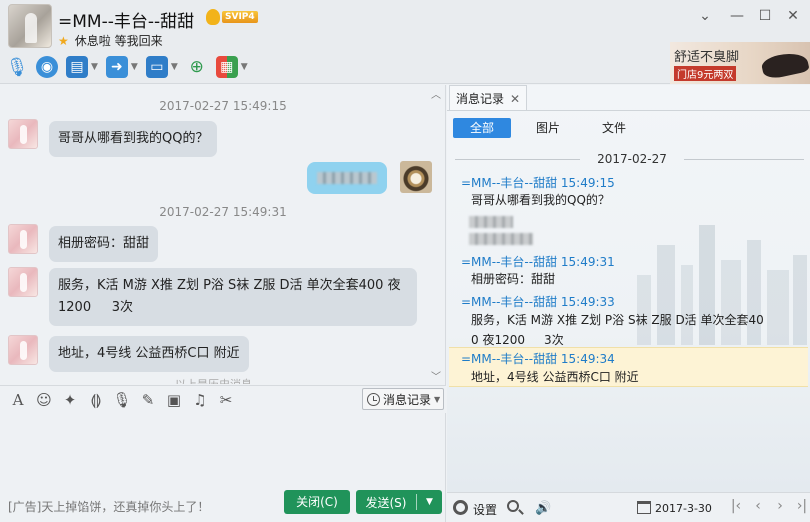 Image resolution: width=810 pixels, height=522 pixels. Describe the element at coordinates (429, 502) in the screenshot. I see `send-options-caret-icon: ▼` at that location.